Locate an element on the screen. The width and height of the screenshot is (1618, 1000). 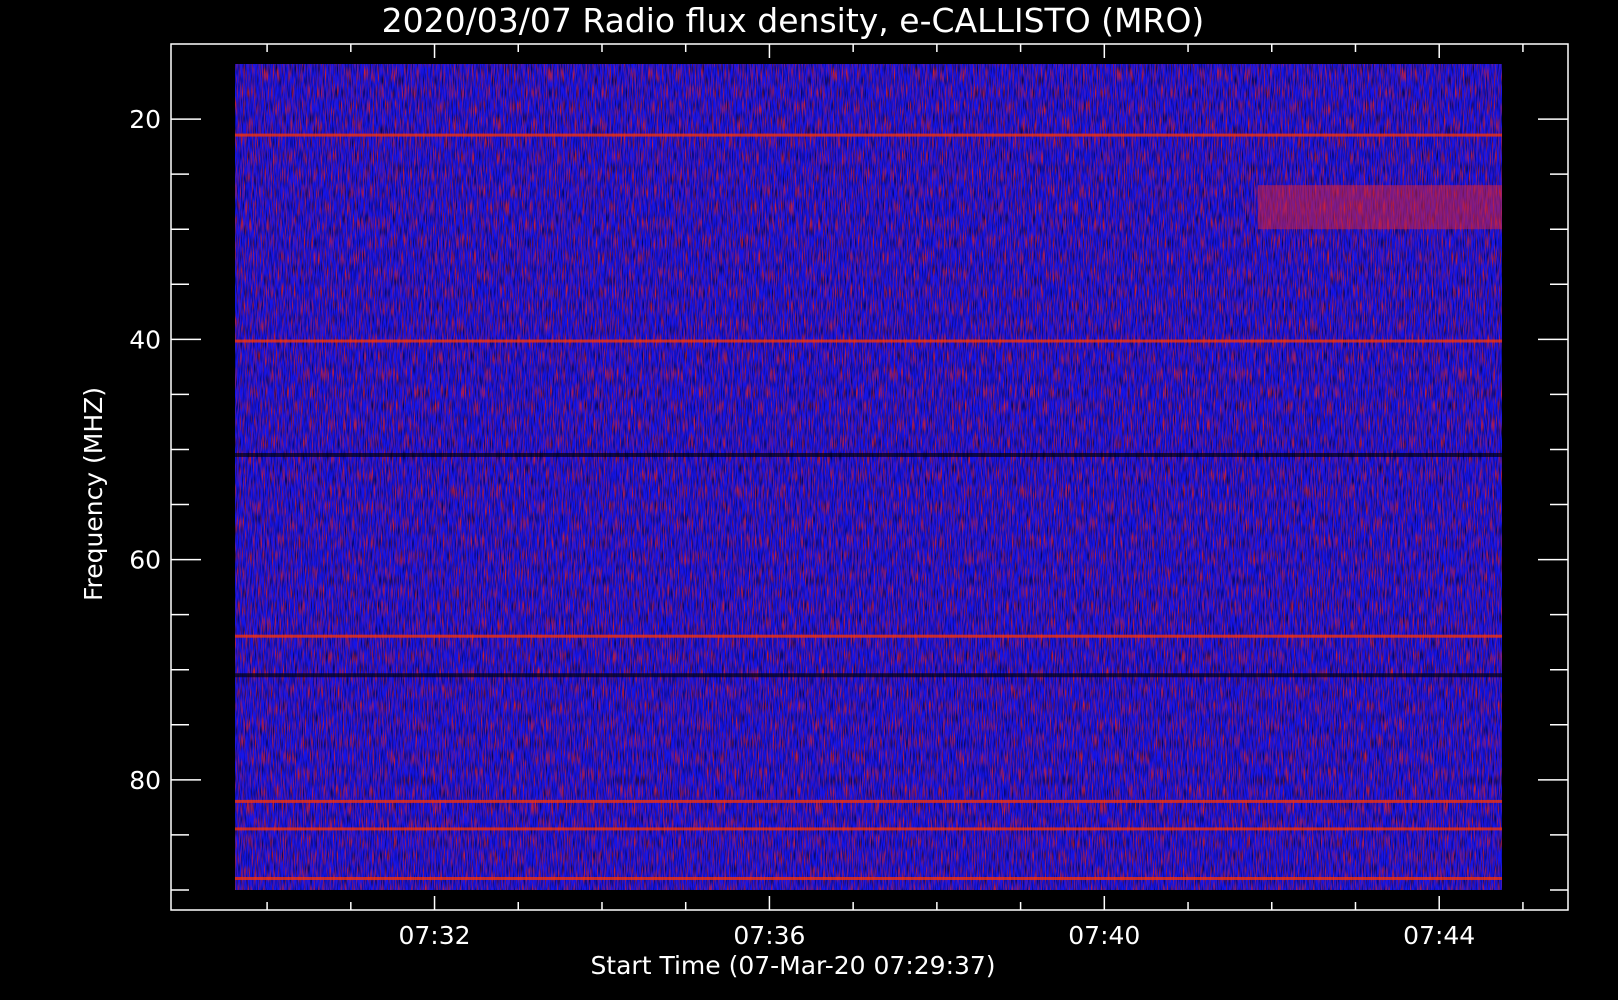
y-axis-label: Frequency (MHZ) is located at coordinates (93, 494).